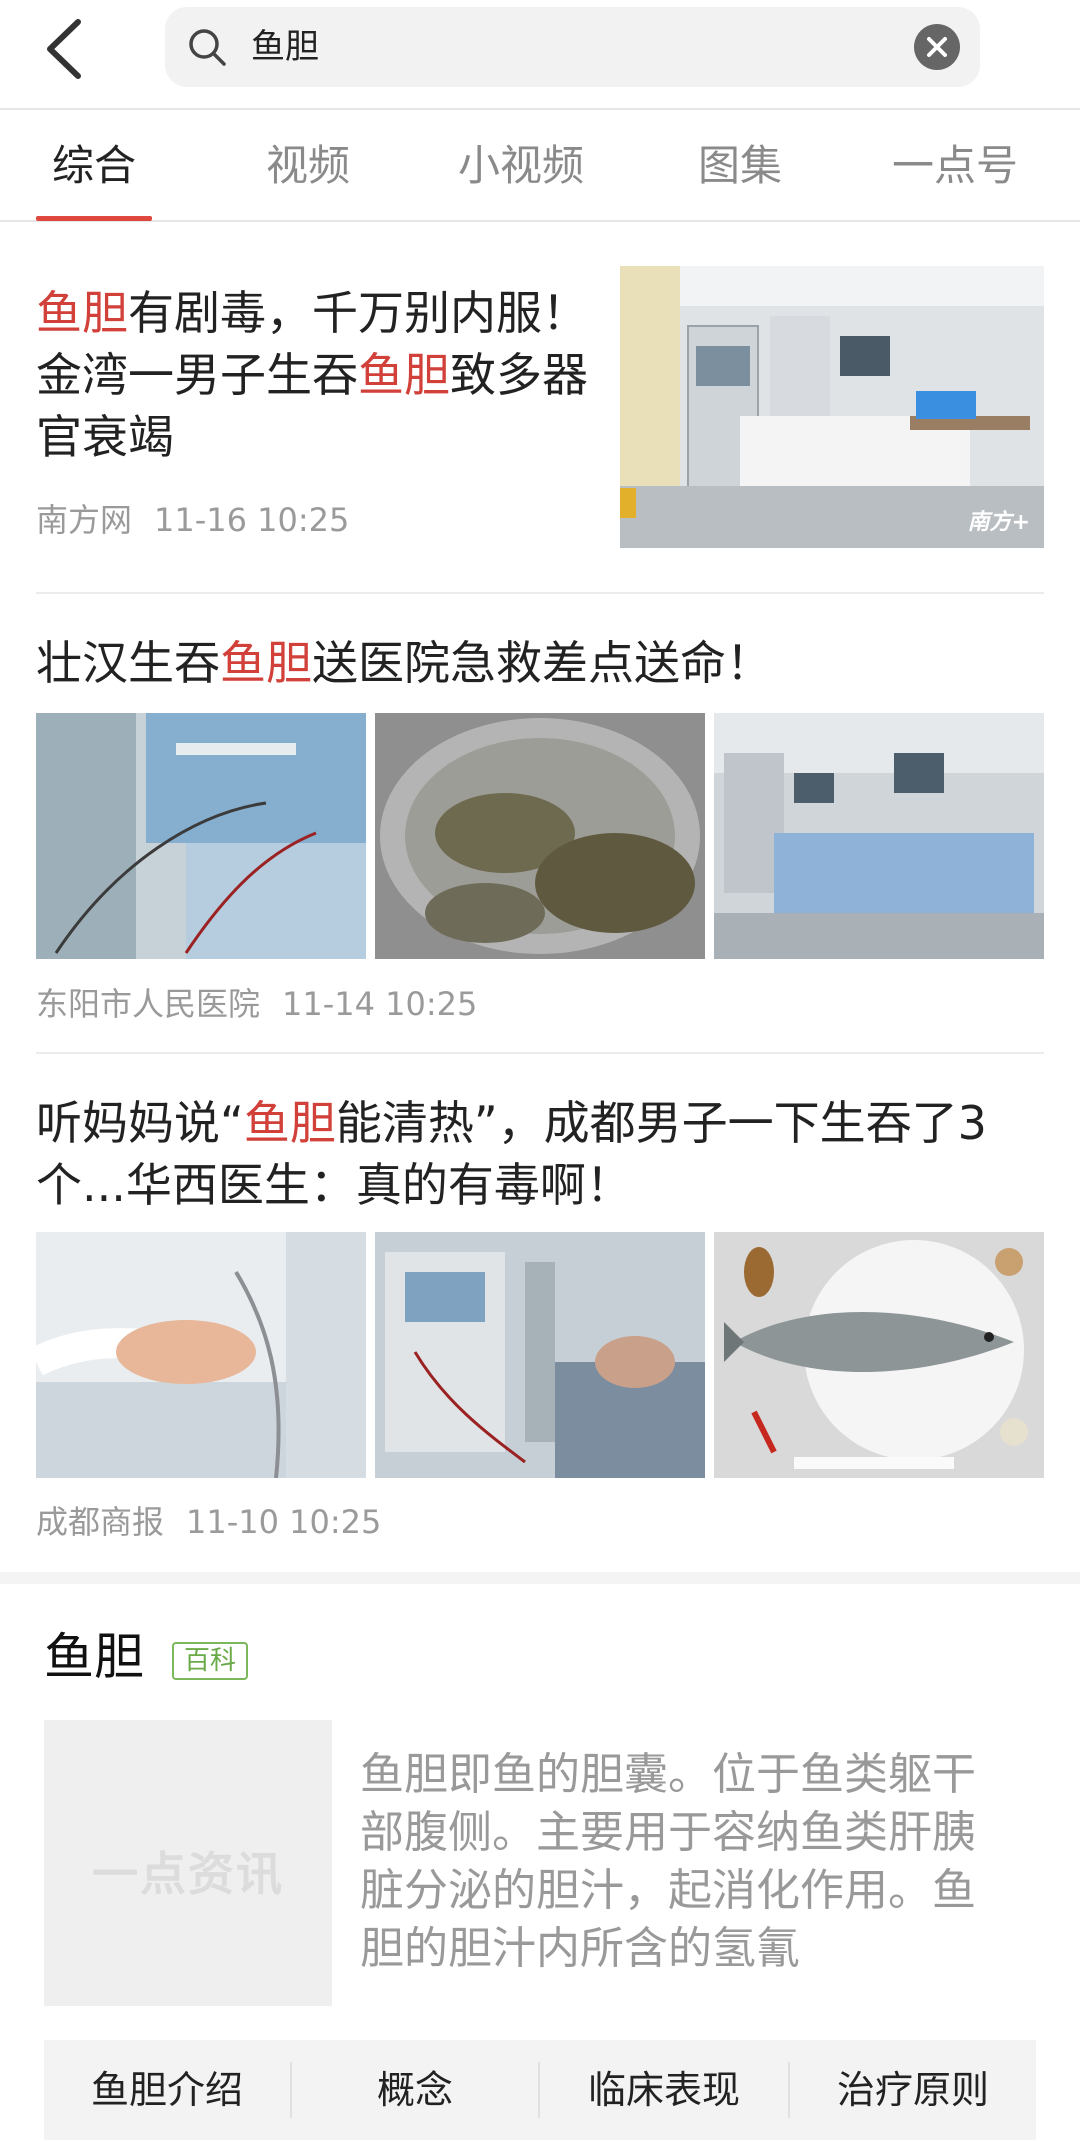  I want to click on article-title-3: 听妈妈说“鱼胆能清热”，成都男子一下生吞了3个...华西医生：真的有毒啊！, so click(540, 1154).